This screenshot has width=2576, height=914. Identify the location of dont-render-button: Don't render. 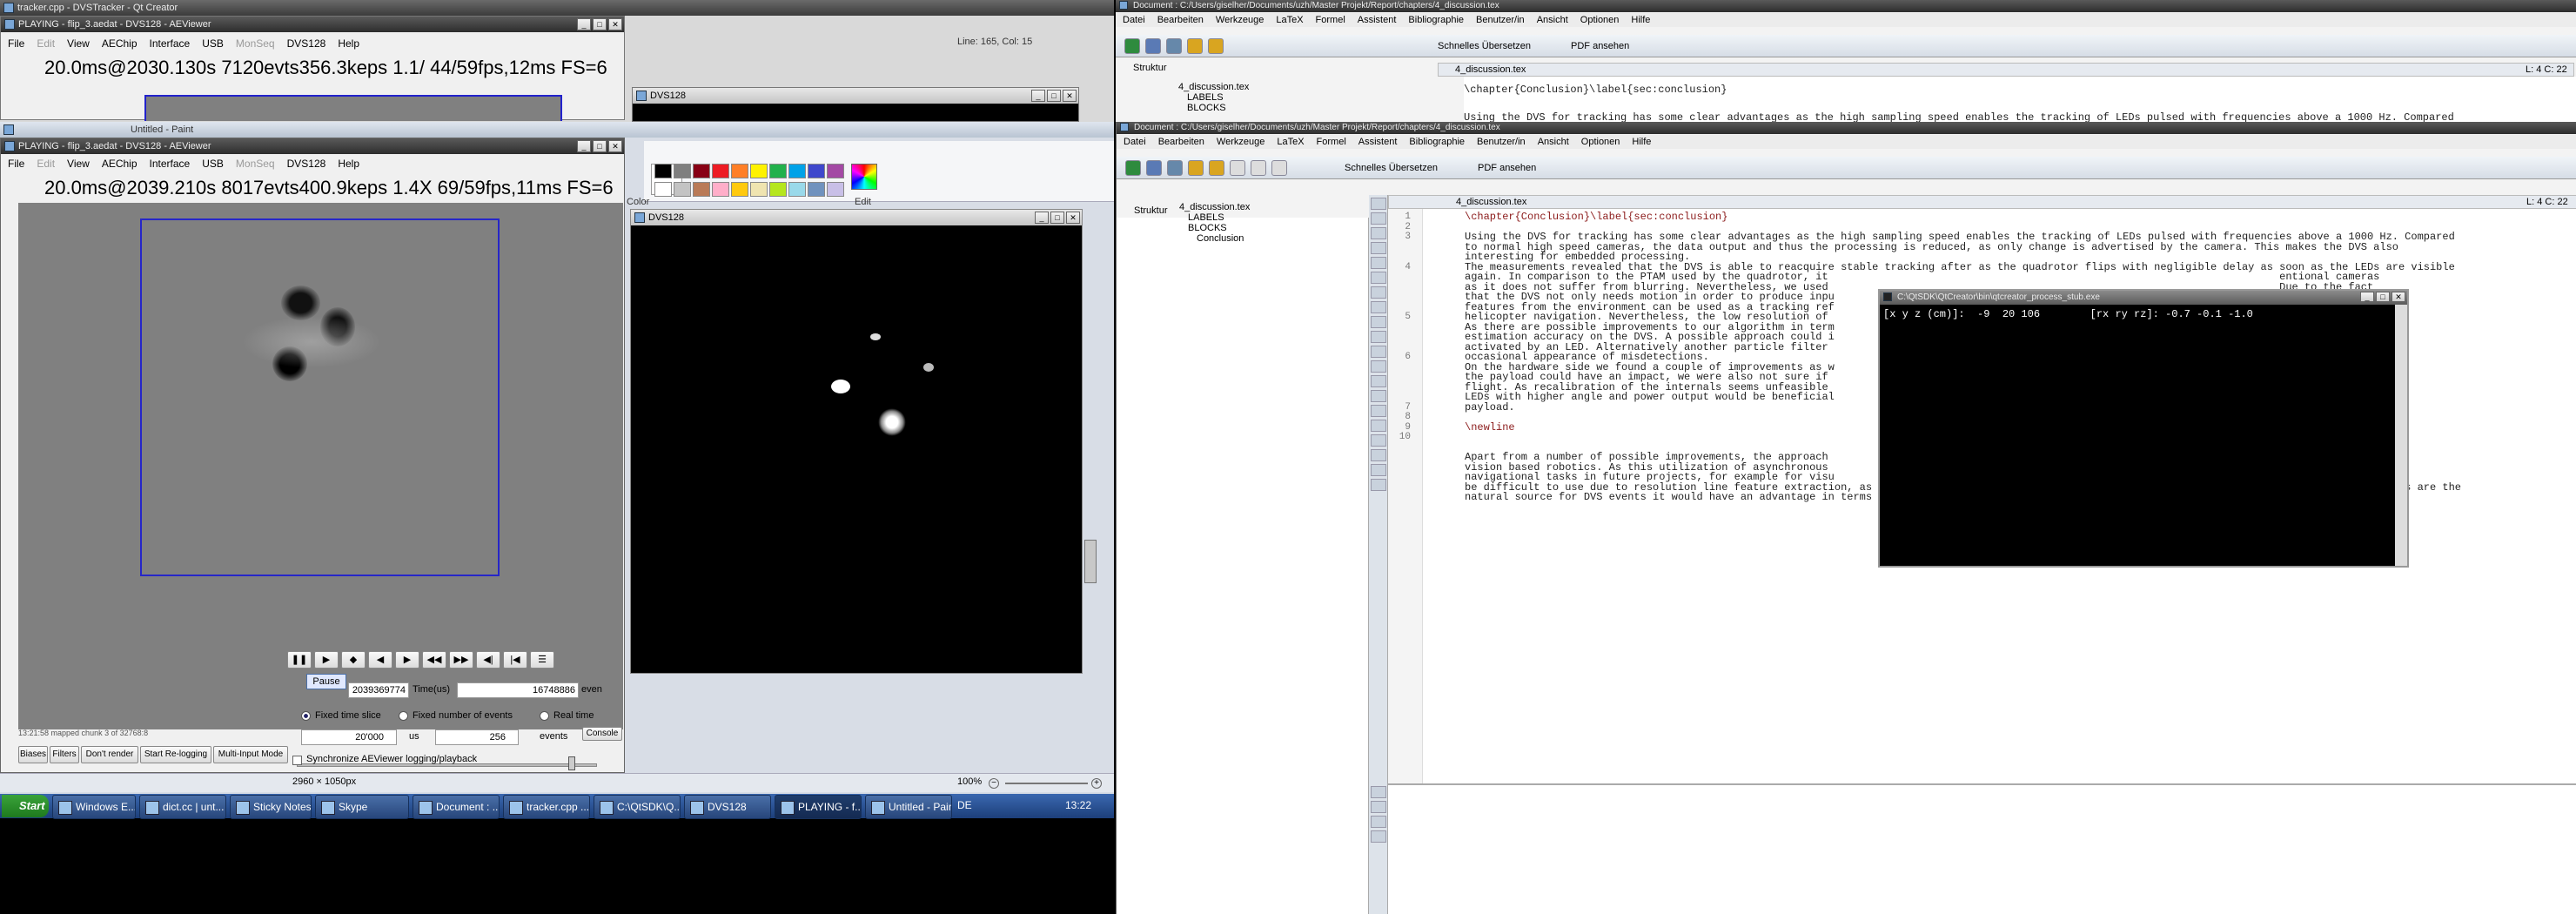
(109, 754).